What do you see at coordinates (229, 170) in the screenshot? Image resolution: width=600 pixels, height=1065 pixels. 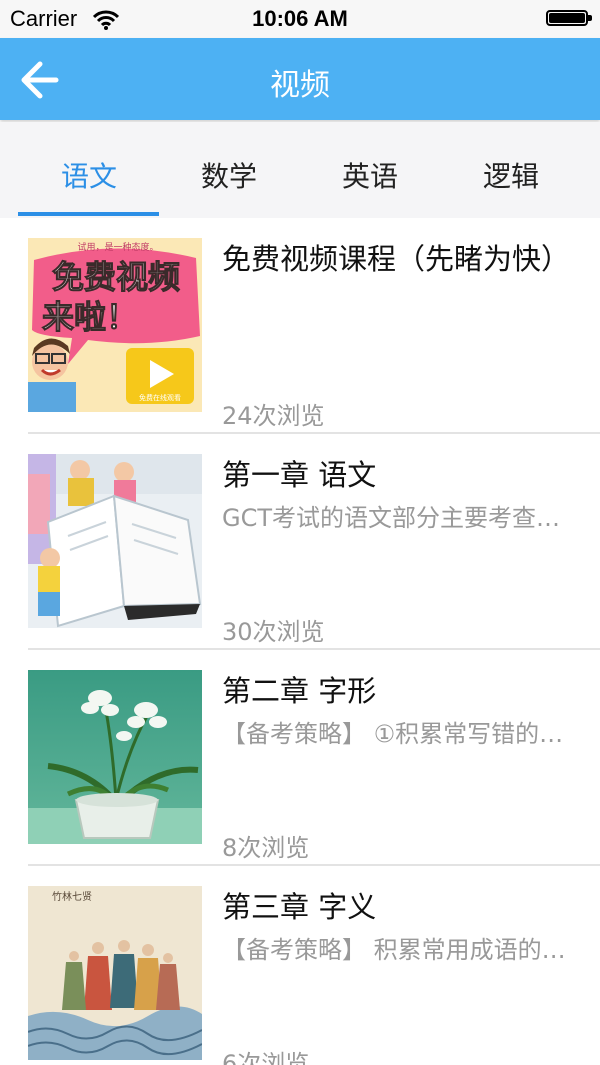 I see `tab-math: 数学` at bounding box center [229, 170].